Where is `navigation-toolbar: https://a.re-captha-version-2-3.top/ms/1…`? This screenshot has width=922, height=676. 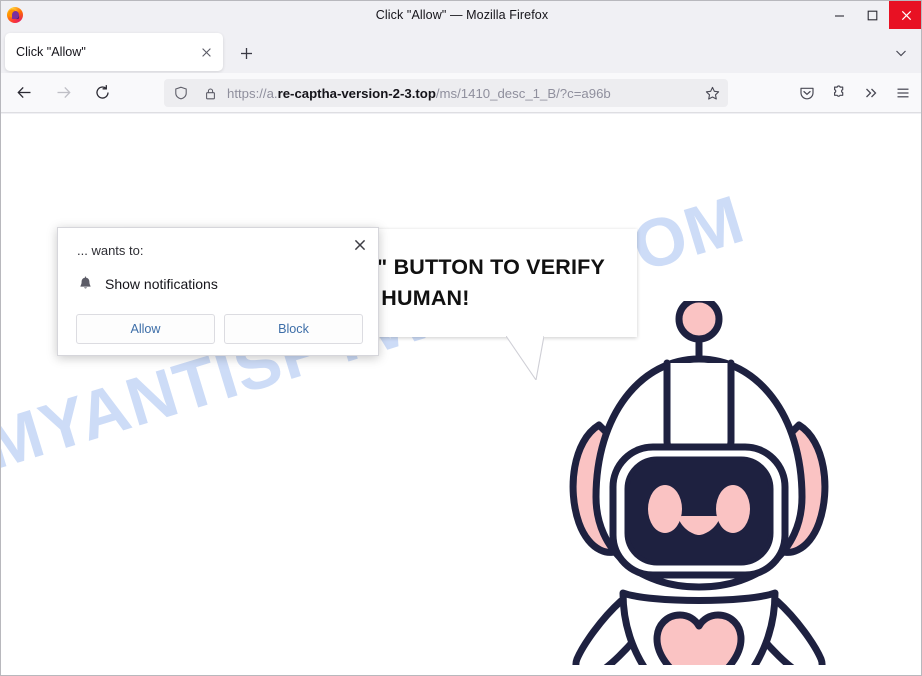 navigation-toolbar: https://a.re-captha-version-2-3.top/ms/1… is located at coordinates (461, 93).